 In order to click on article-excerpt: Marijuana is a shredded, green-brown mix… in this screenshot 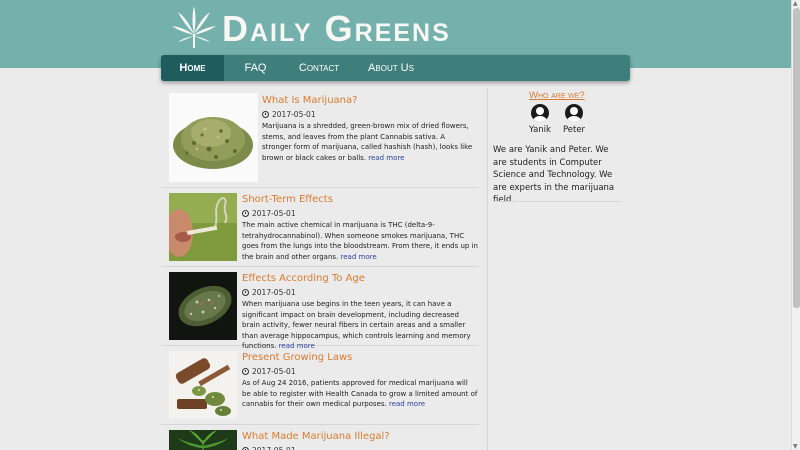, I will do `click(369, 142)`.